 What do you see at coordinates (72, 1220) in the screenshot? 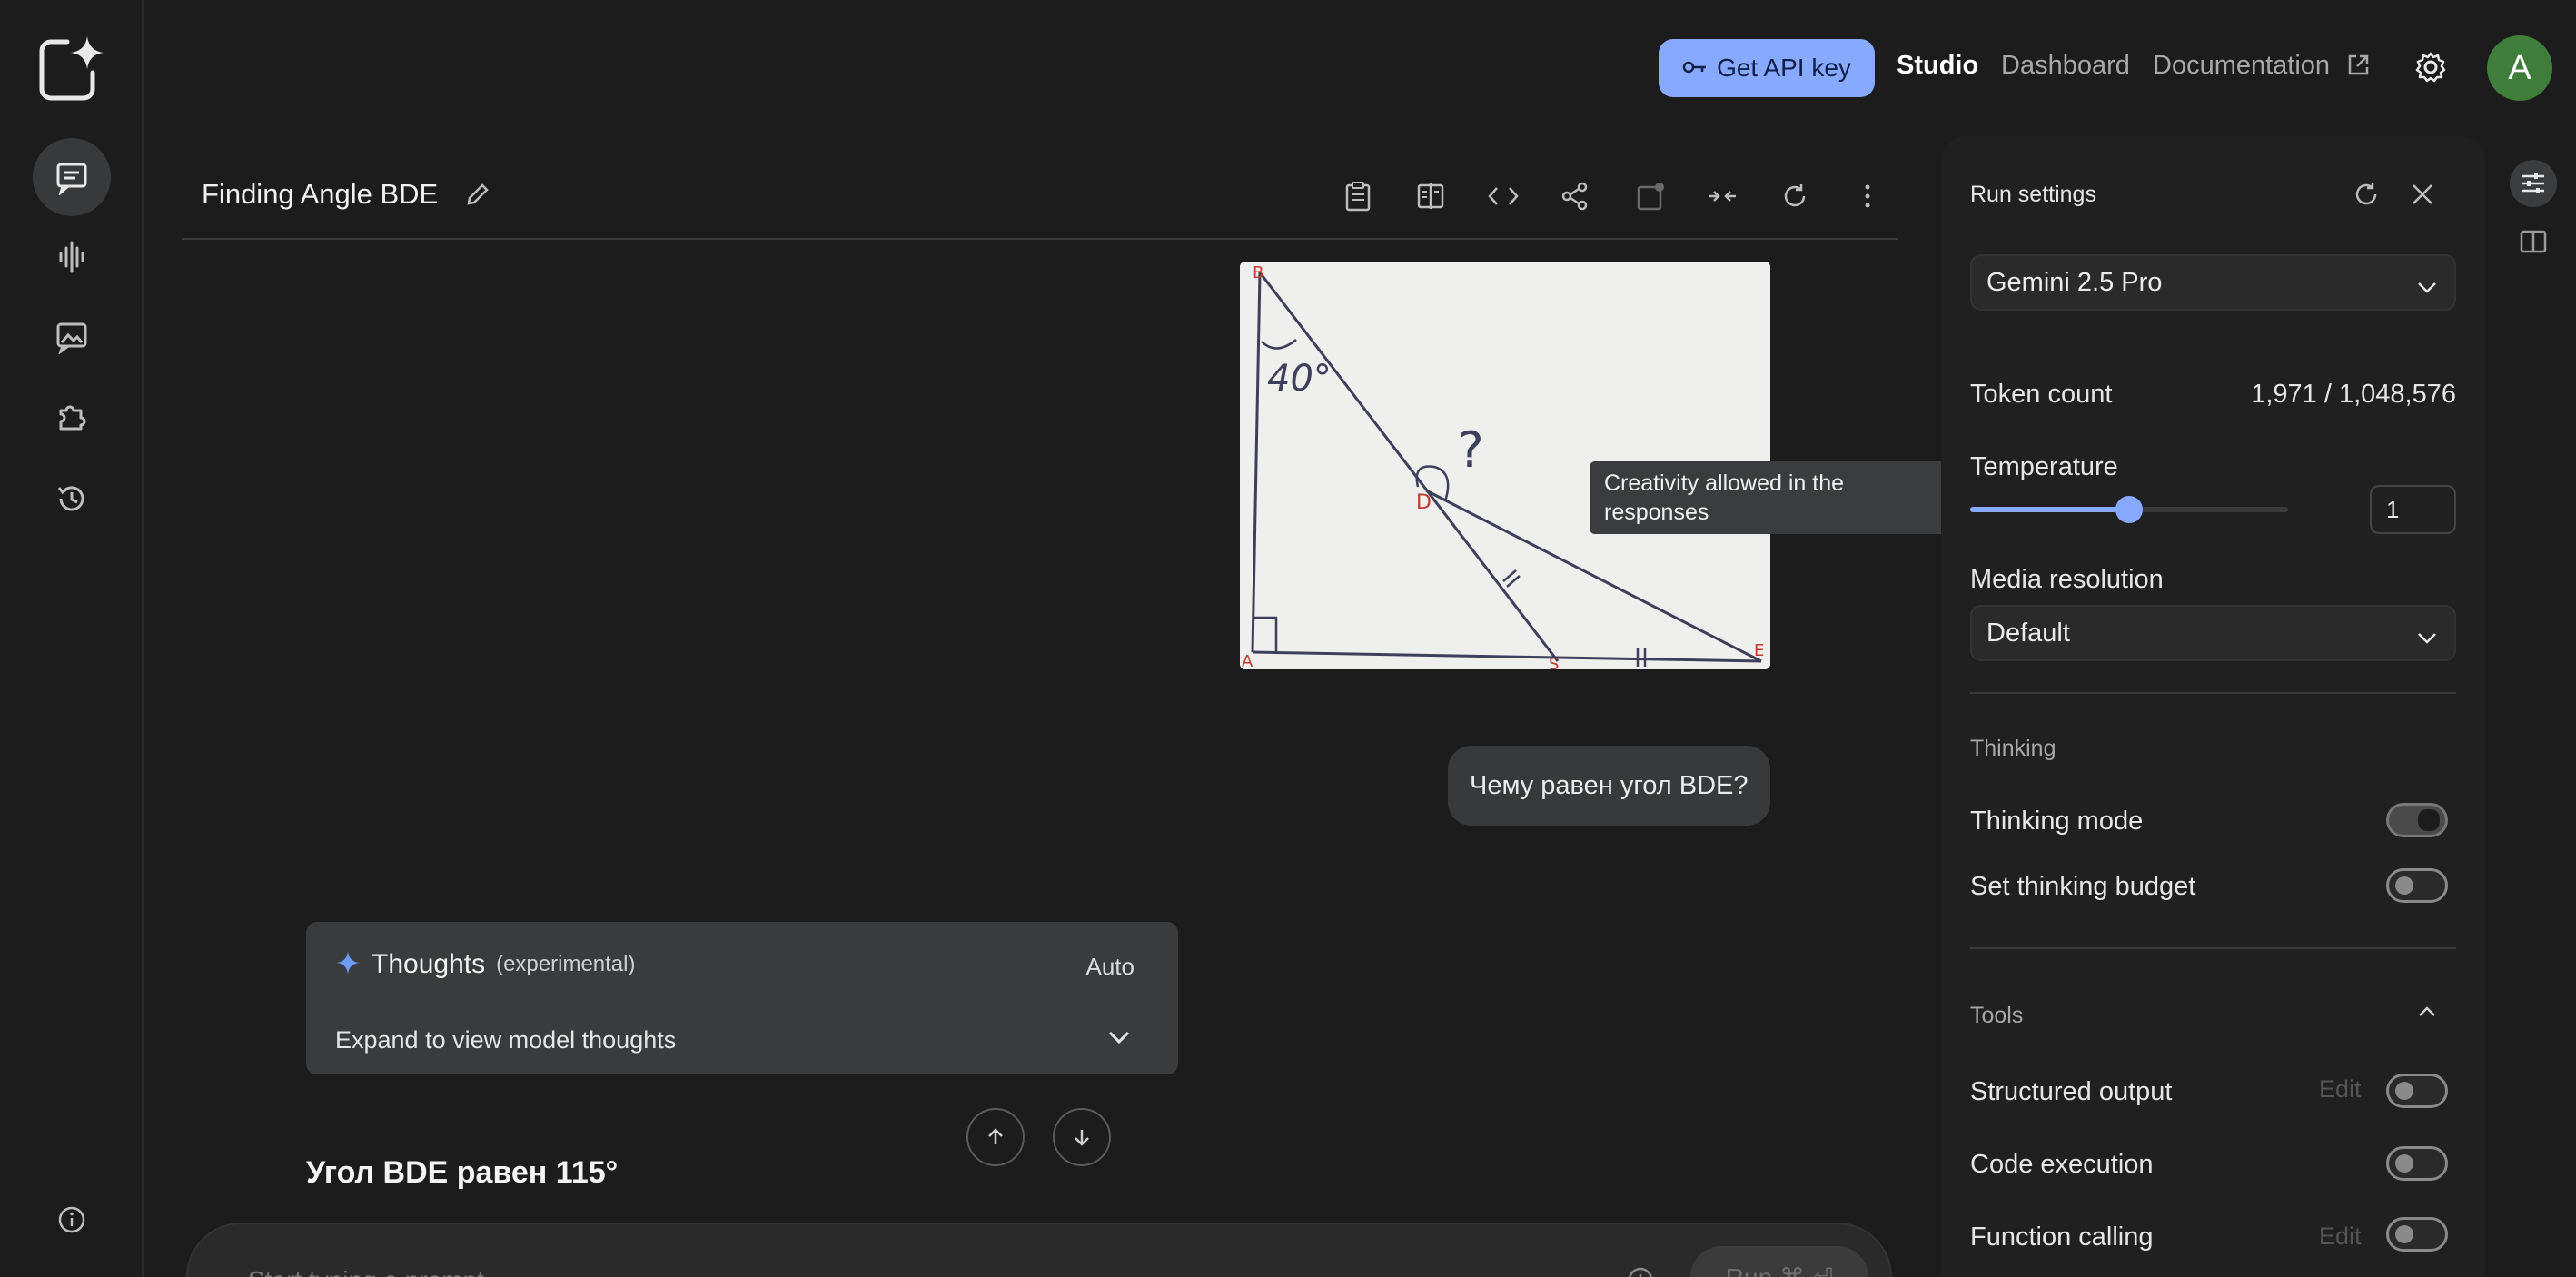
I see `info-icon` at bounding box center [72, 1220].